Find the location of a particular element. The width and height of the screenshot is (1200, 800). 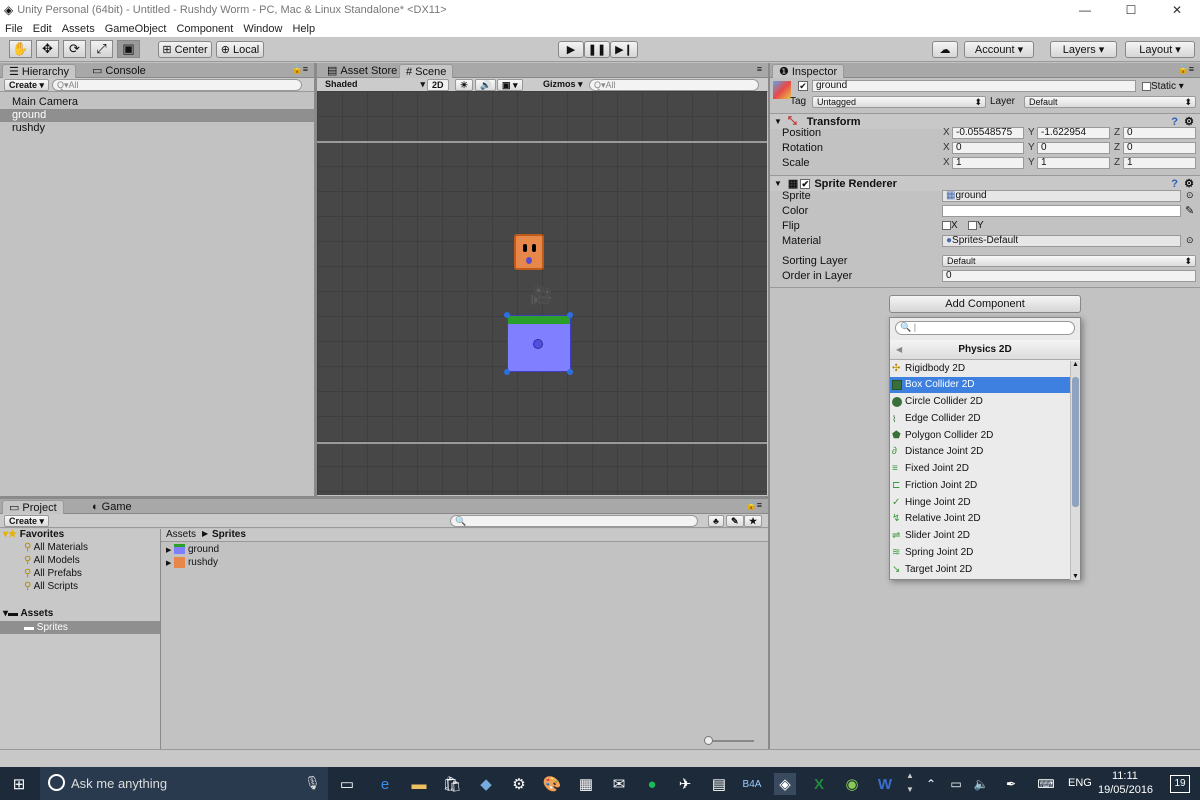

favorites-item: ⚲ All Scripts is located at coordinates (51, 586).